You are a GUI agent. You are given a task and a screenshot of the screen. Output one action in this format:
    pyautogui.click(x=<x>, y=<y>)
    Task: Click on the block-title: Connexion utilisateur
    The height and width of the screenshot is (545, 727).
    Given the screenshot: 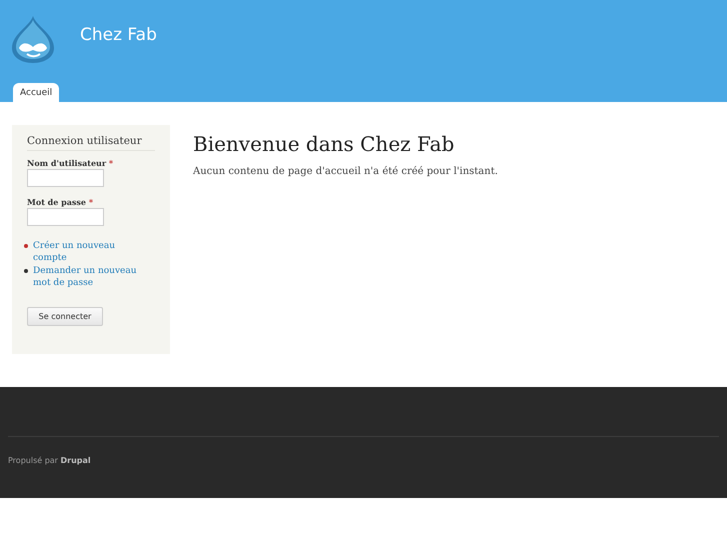 What is the action you would take?
    pyautogui.click(x=91, y=143)
    